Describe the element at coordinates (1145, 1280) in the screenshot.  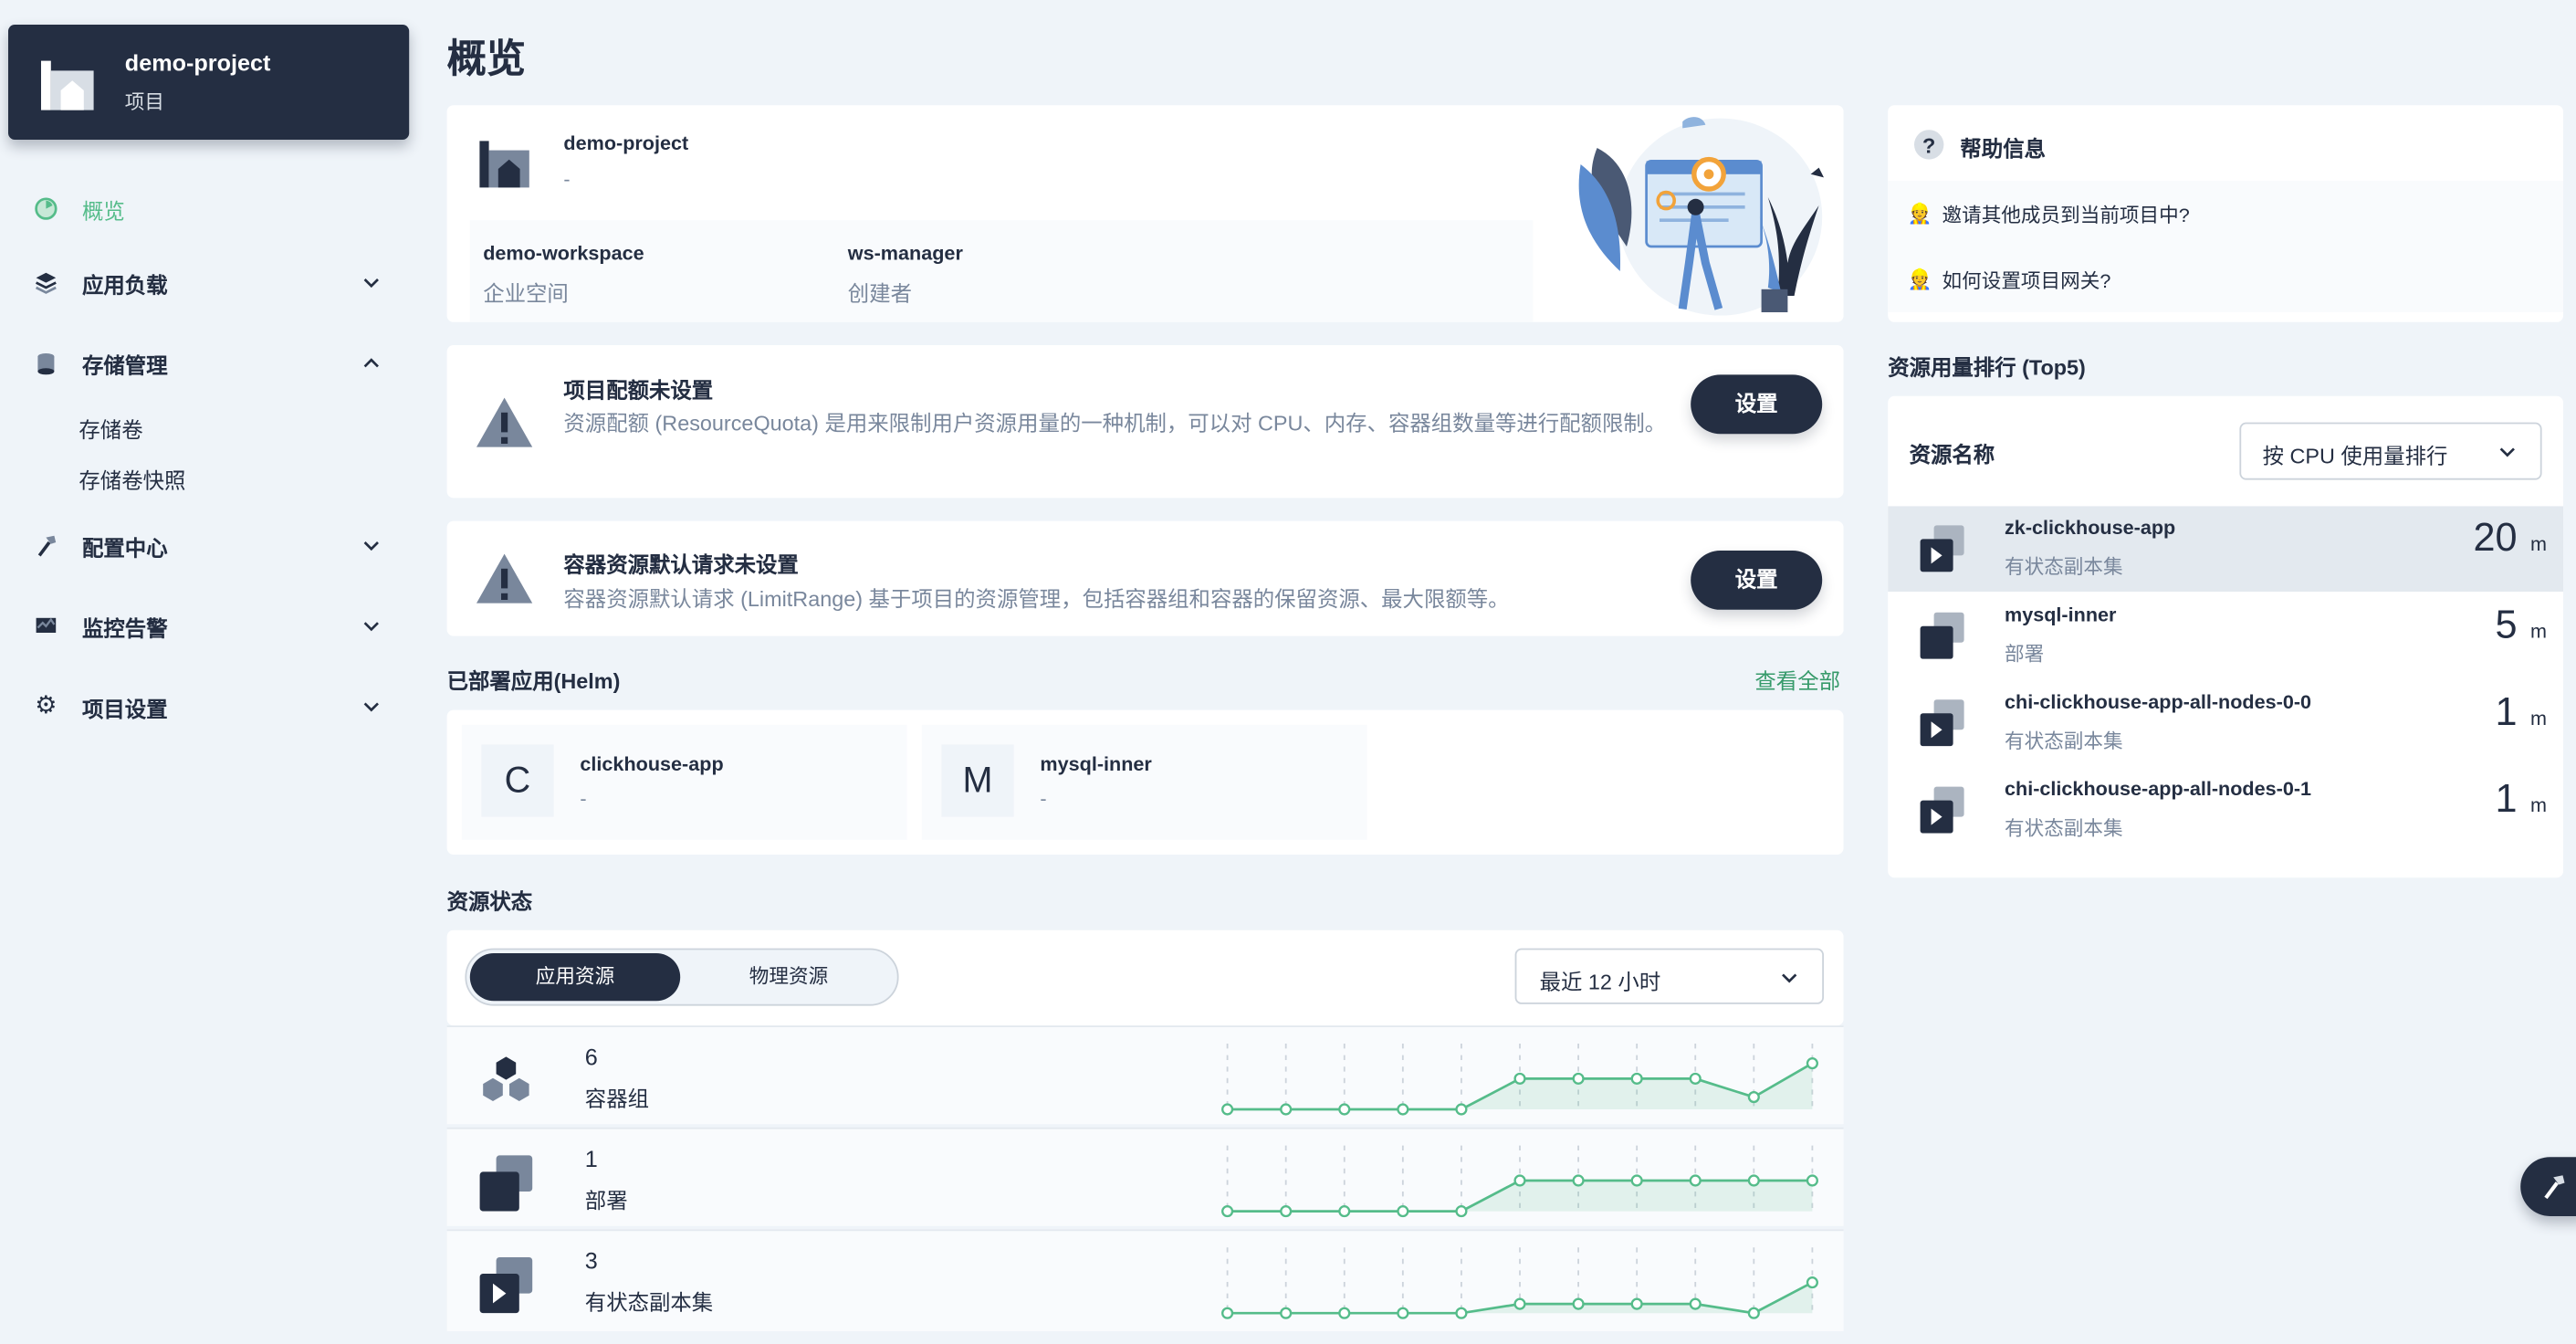
I see `resource-row-statefulsets: 3 有状态副本集` at that location.